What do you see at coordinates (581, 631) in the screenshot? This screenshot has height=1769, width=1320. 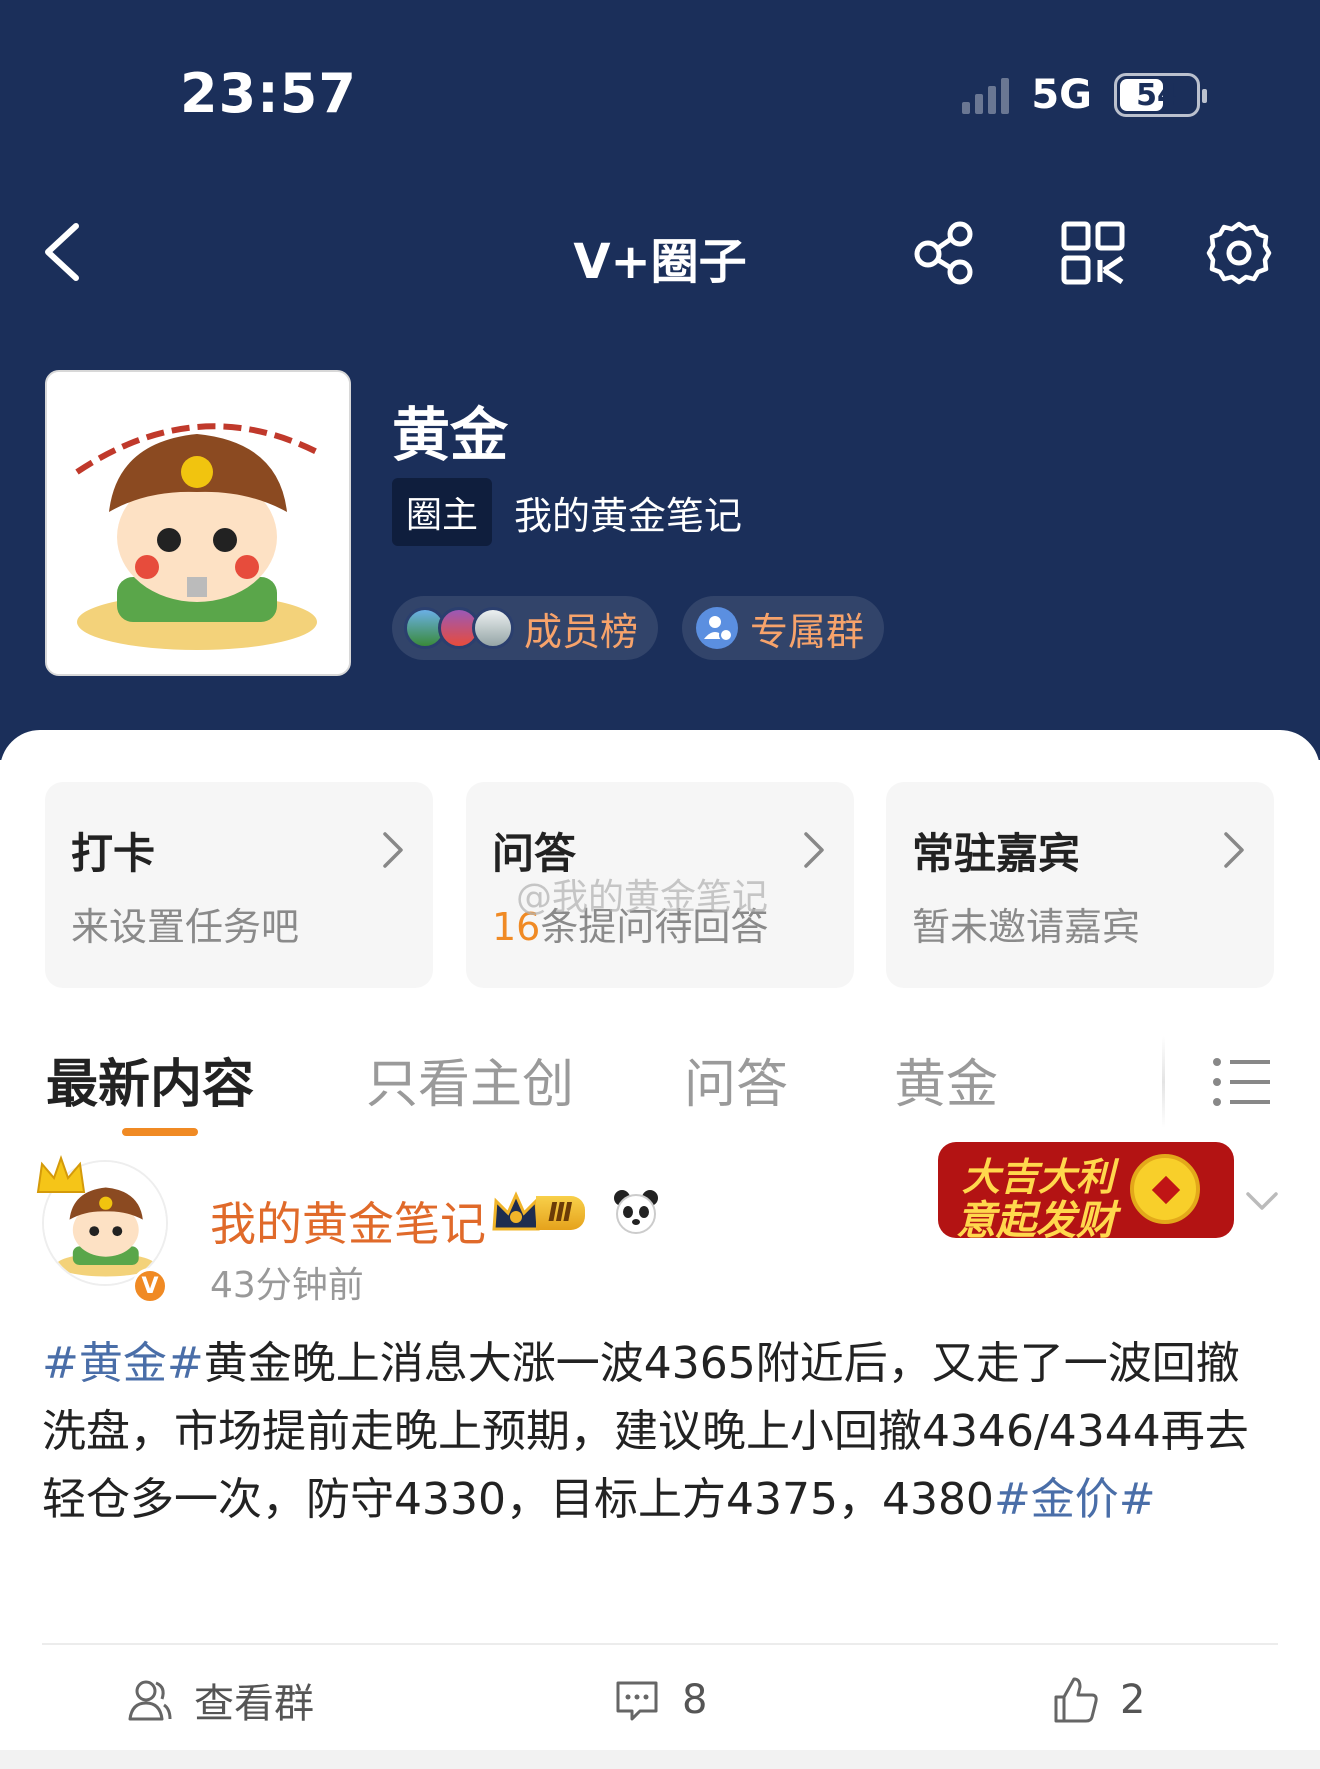 I see `members-rank-label: 成员榜` at bounding box center [581, 631].